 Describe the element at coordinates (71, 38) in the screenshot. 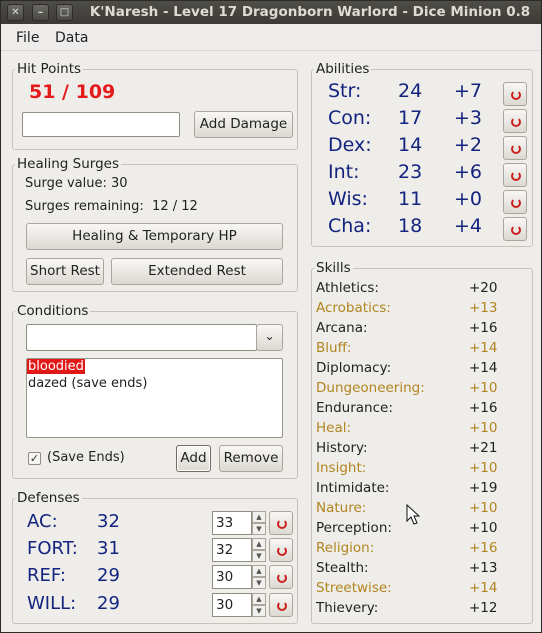

I see `menu-data: Data` at that location.